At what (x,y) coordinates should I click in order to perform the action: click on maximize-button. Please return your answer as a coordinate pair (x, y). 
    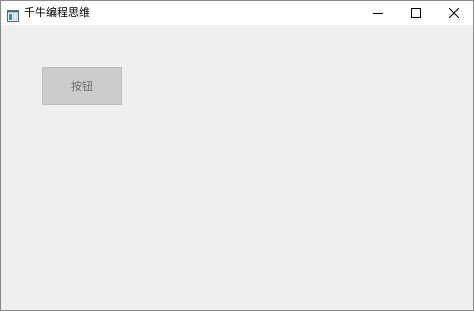
    Looking at the image, I should click on (416, 13).